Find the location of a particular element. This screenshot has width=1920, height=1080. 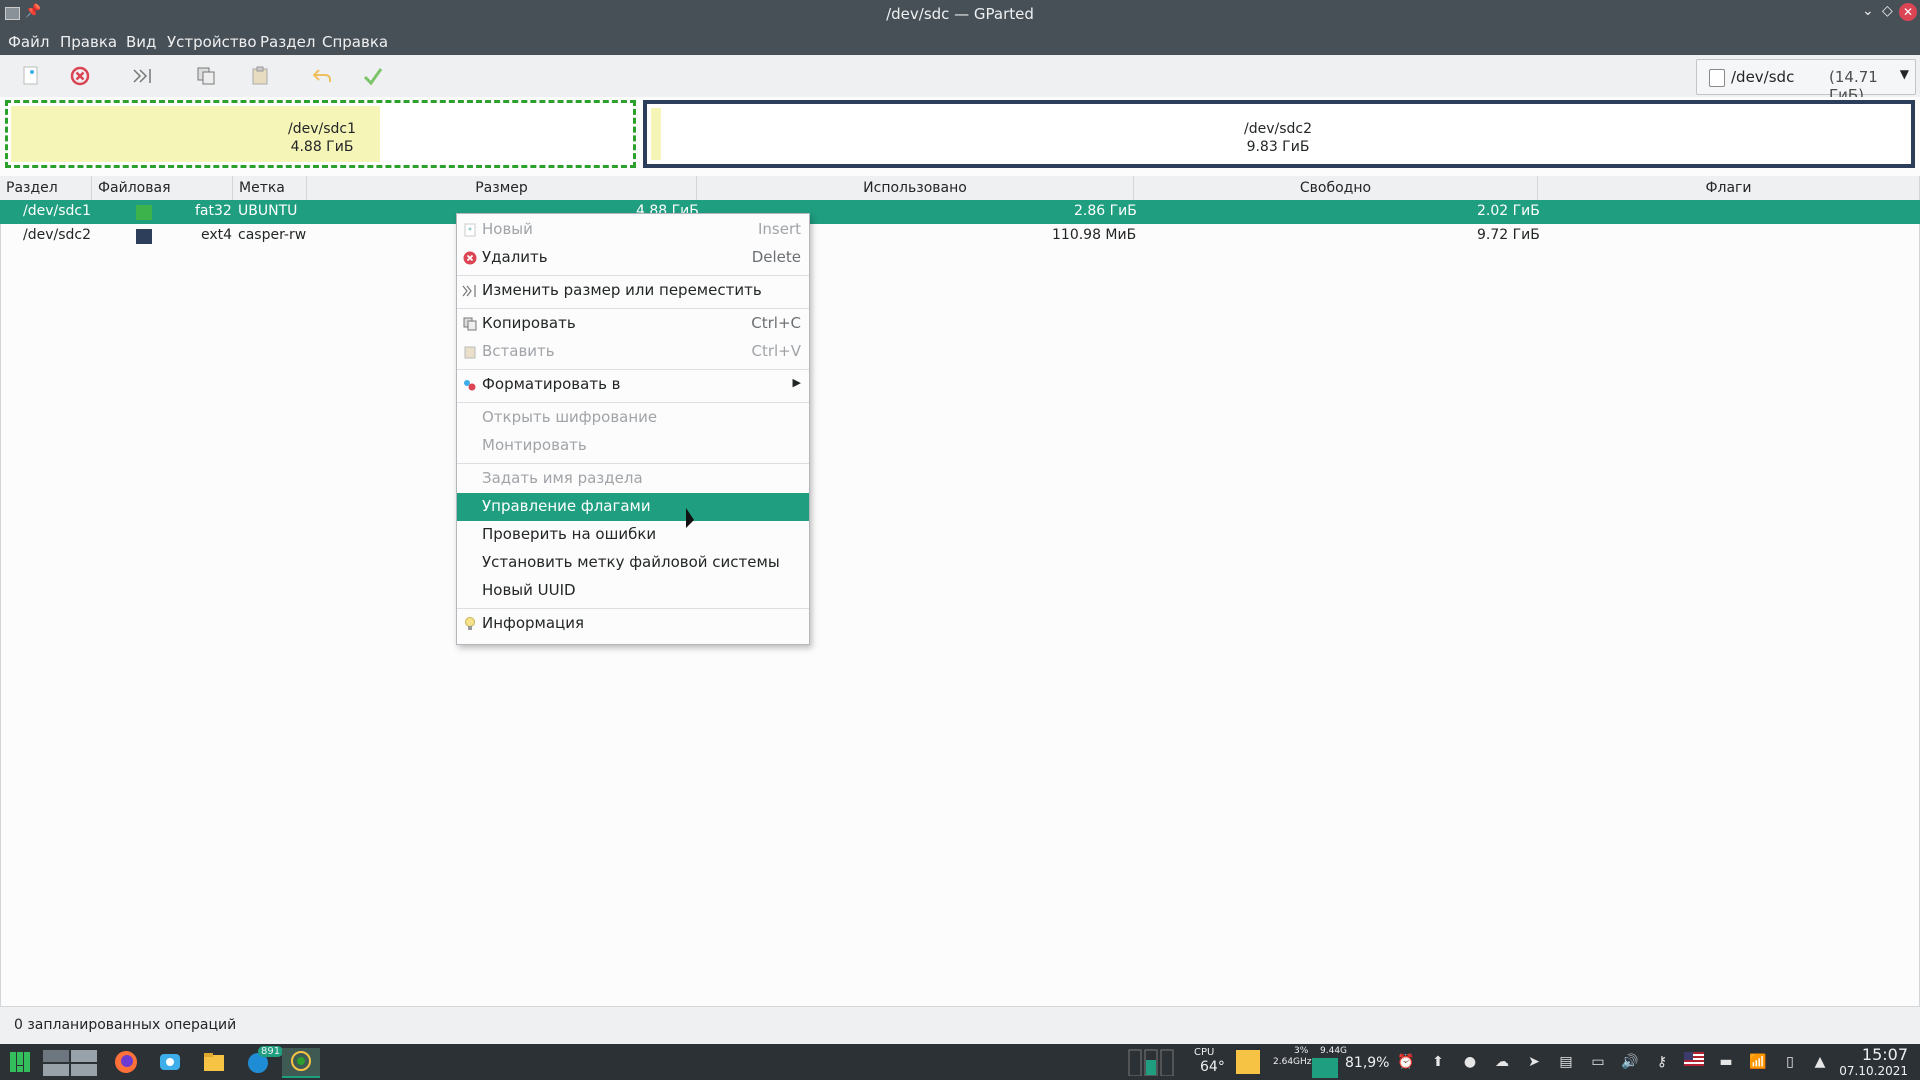

battery-monitor-icon is located at coordinates (1153, 1062).